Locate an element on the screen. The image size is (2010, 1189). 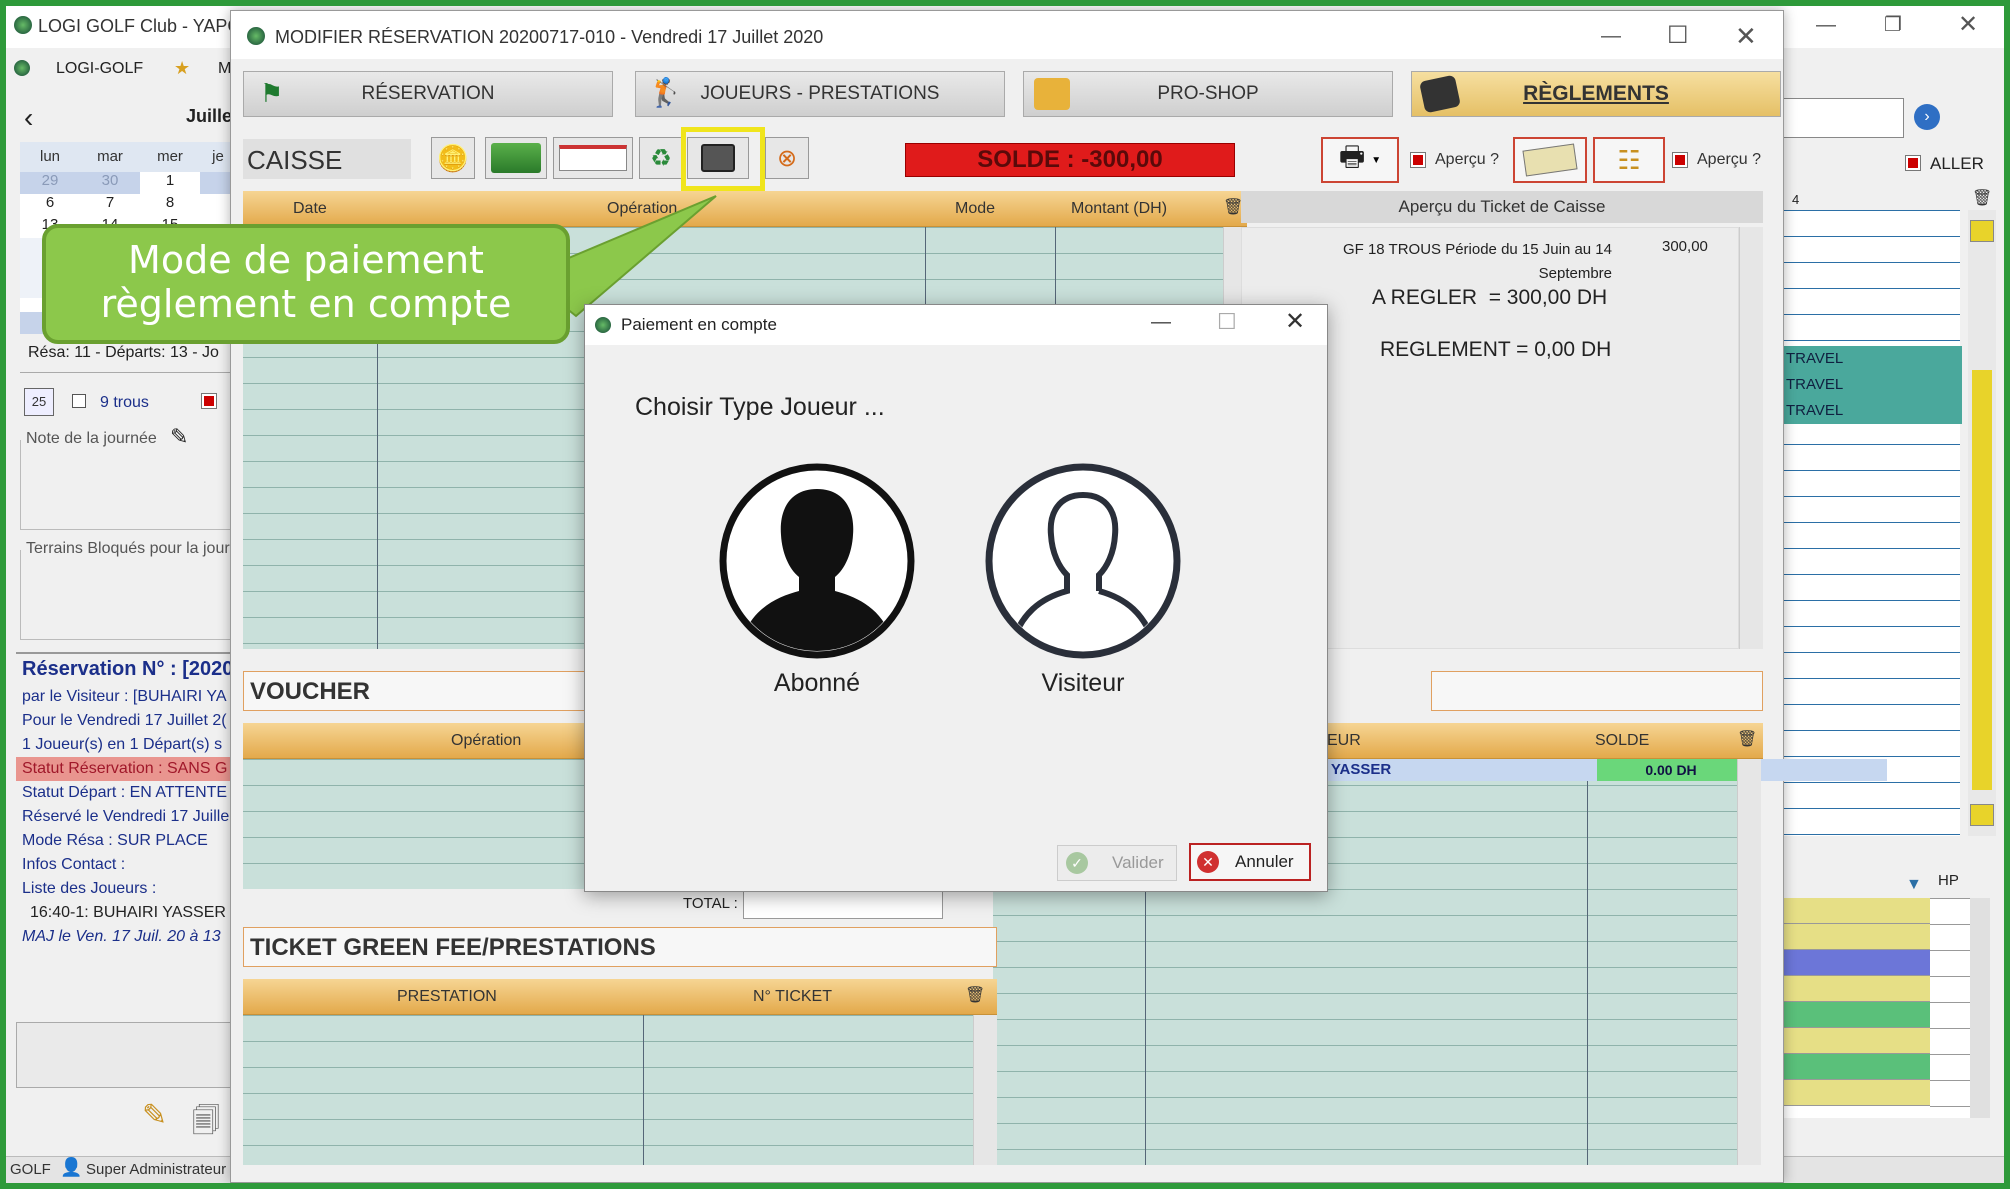
document-icon: 🗐 is located at coordinates (206, 1124).